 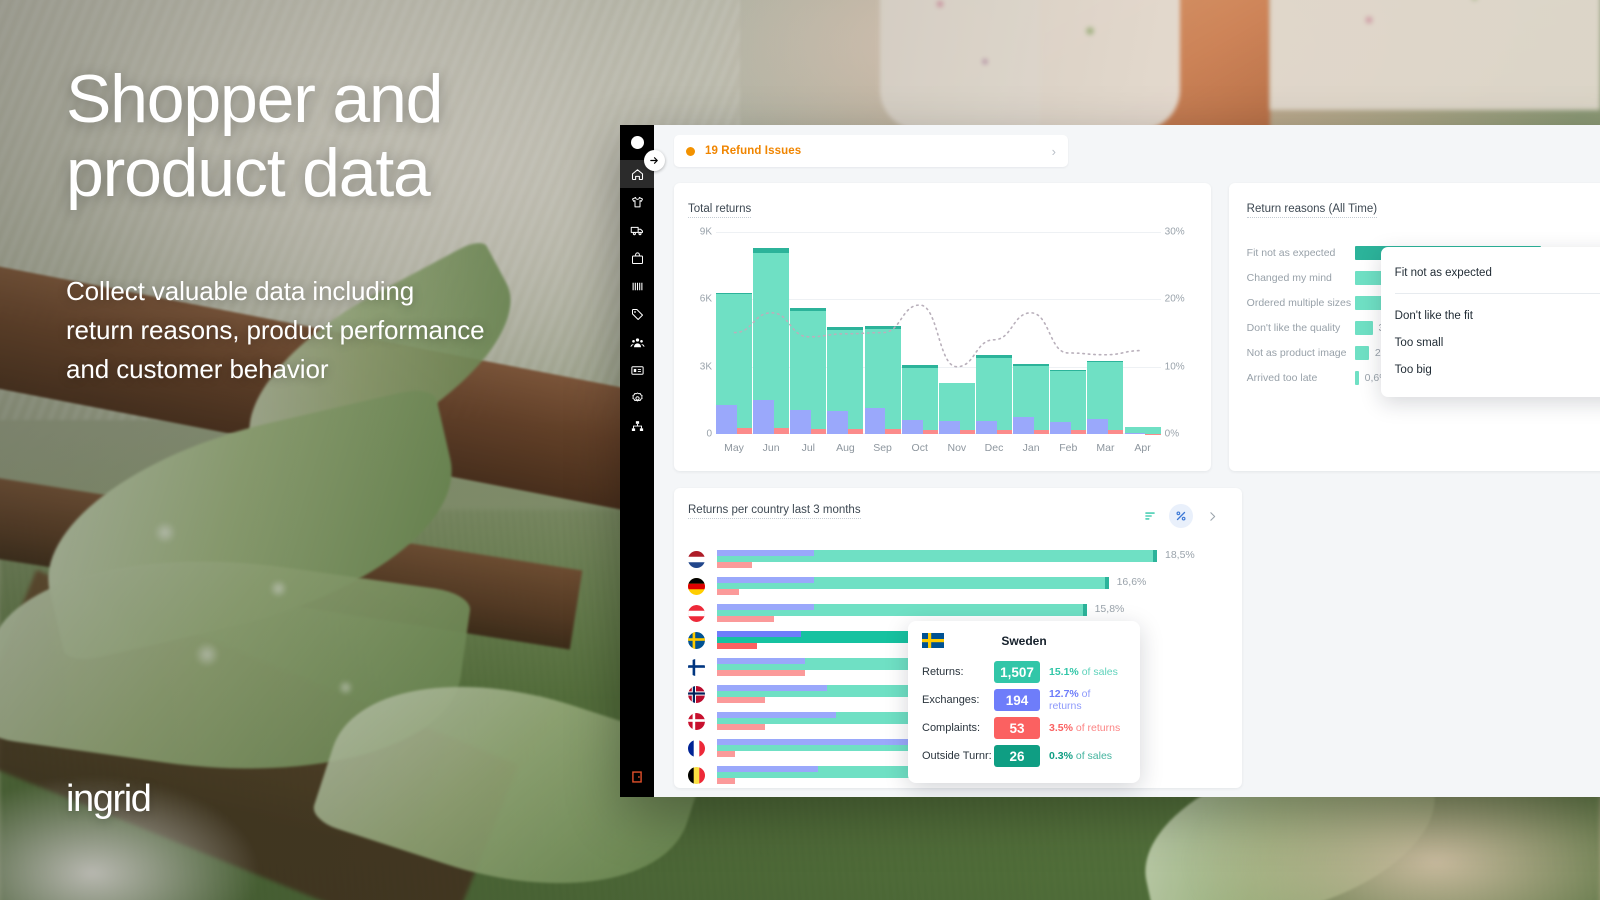 What do you see at coordinates (957, 756) in the screenshot?
I see `sweden-row-label: Outside Turnr:` at bounding box center [957, 756].